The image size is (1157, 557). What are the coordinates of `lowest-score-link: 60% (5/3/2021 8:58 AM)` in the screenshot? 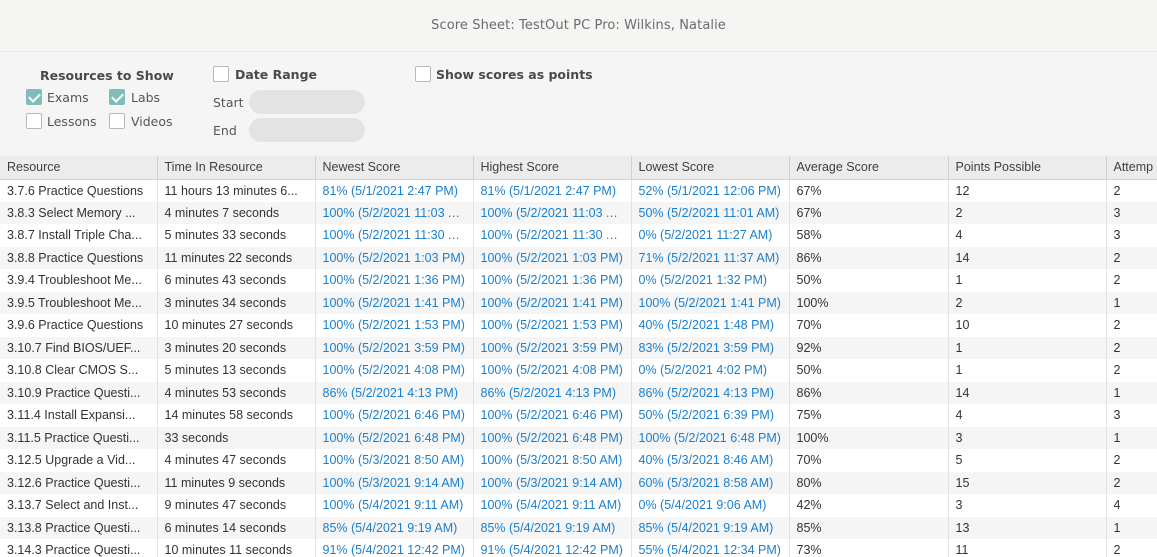 It's located at (710, 482).